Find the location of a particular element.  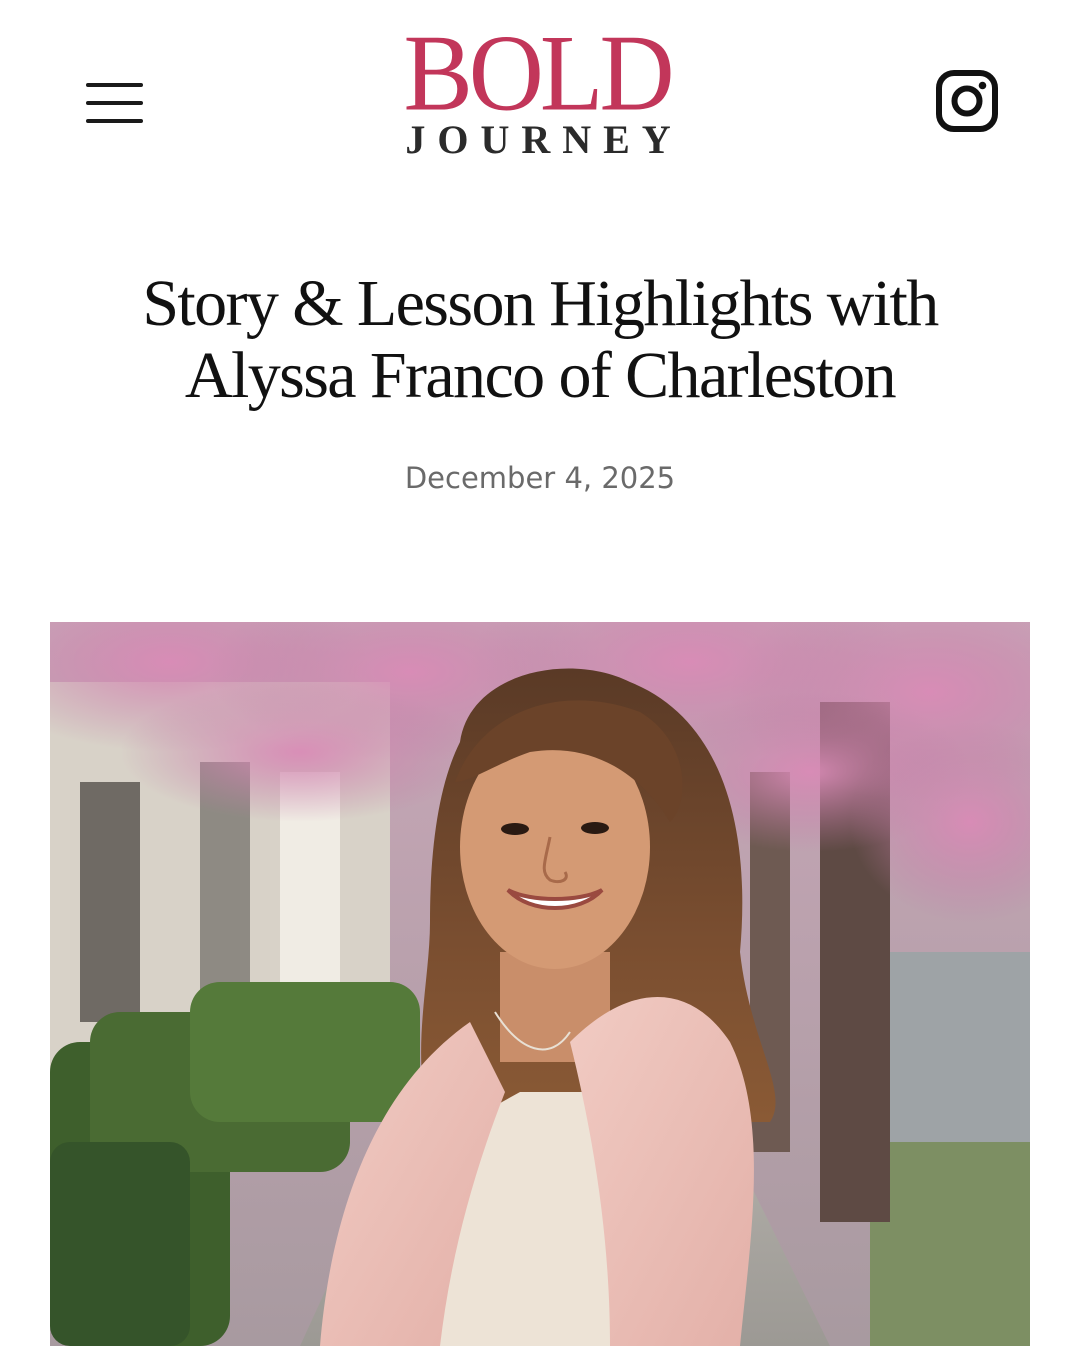

instagram-button is located at coordinates (967, 101).